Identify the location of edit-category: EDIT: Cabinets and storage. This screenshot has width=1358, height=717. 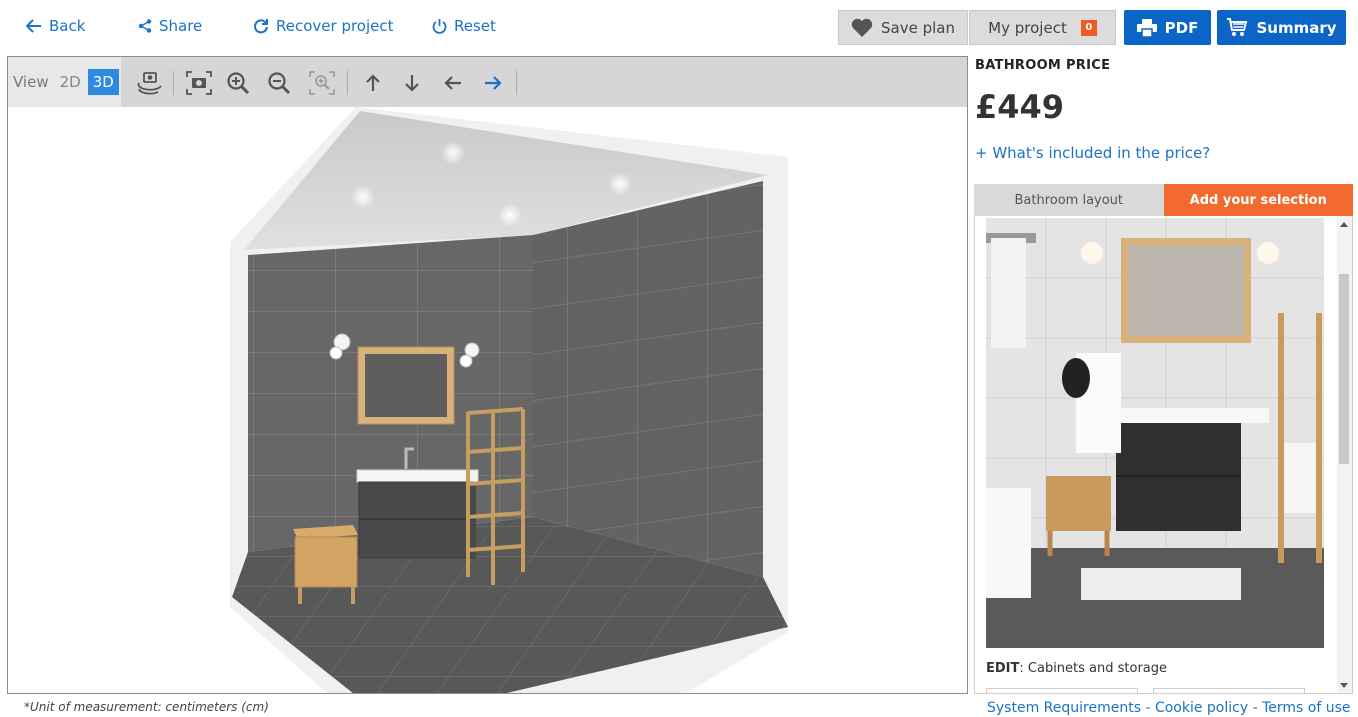
(1076, 668).